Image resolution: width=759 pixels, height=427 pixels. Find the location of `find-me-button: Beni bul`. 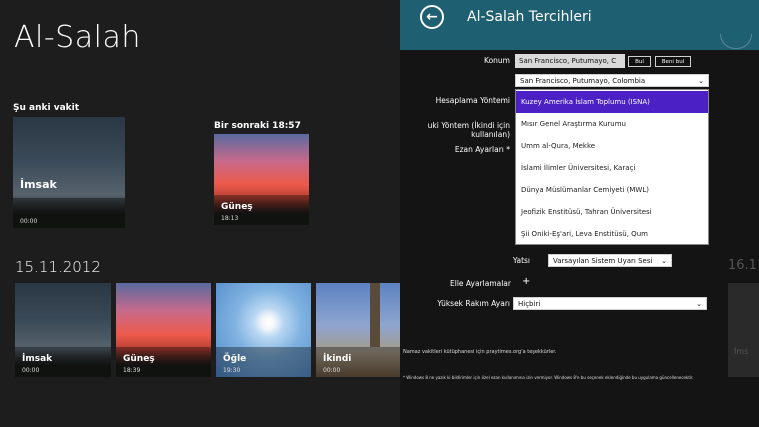

find-me-button: Beni bul is located at coordinates (673, 61).